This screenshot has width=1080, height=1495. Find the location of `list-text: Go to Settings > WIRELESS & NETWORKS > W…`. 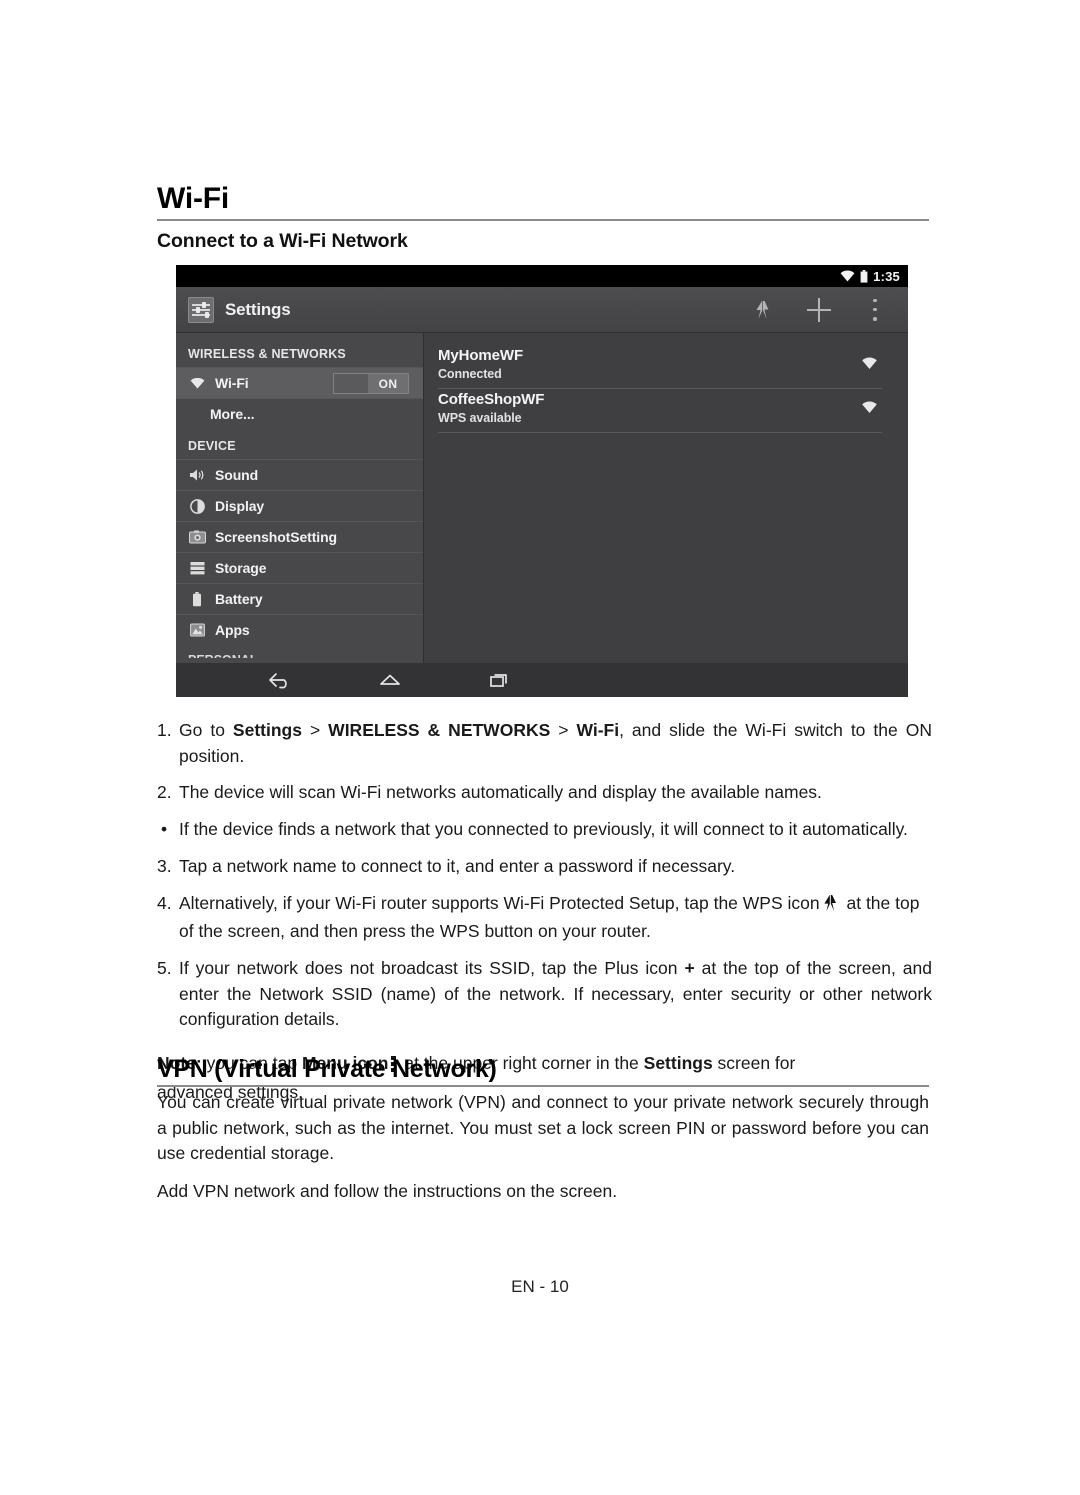

list-text: Go to Settings > WIRELESS & NETWORKS > W… is located at coordinates (555, 743).